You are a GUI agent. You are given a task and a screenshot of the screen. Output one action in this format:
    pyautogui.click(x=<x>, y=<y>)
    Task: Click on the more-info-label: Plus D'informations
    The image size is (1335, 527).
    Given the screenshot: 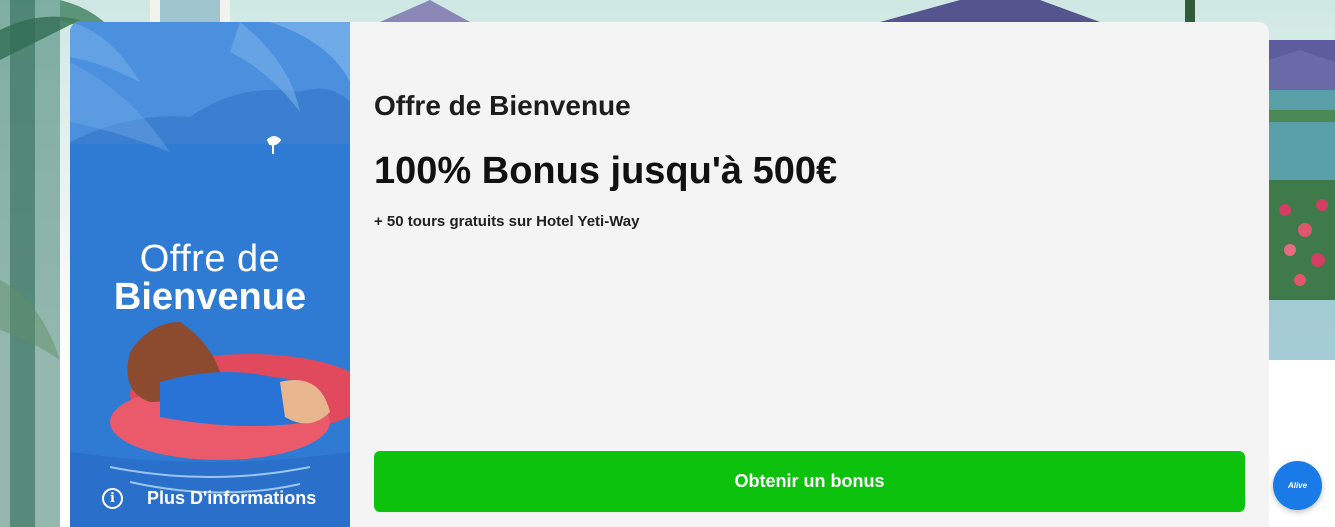 What is the action you would take?
    pyautogui.click(x=232, y=498)
    